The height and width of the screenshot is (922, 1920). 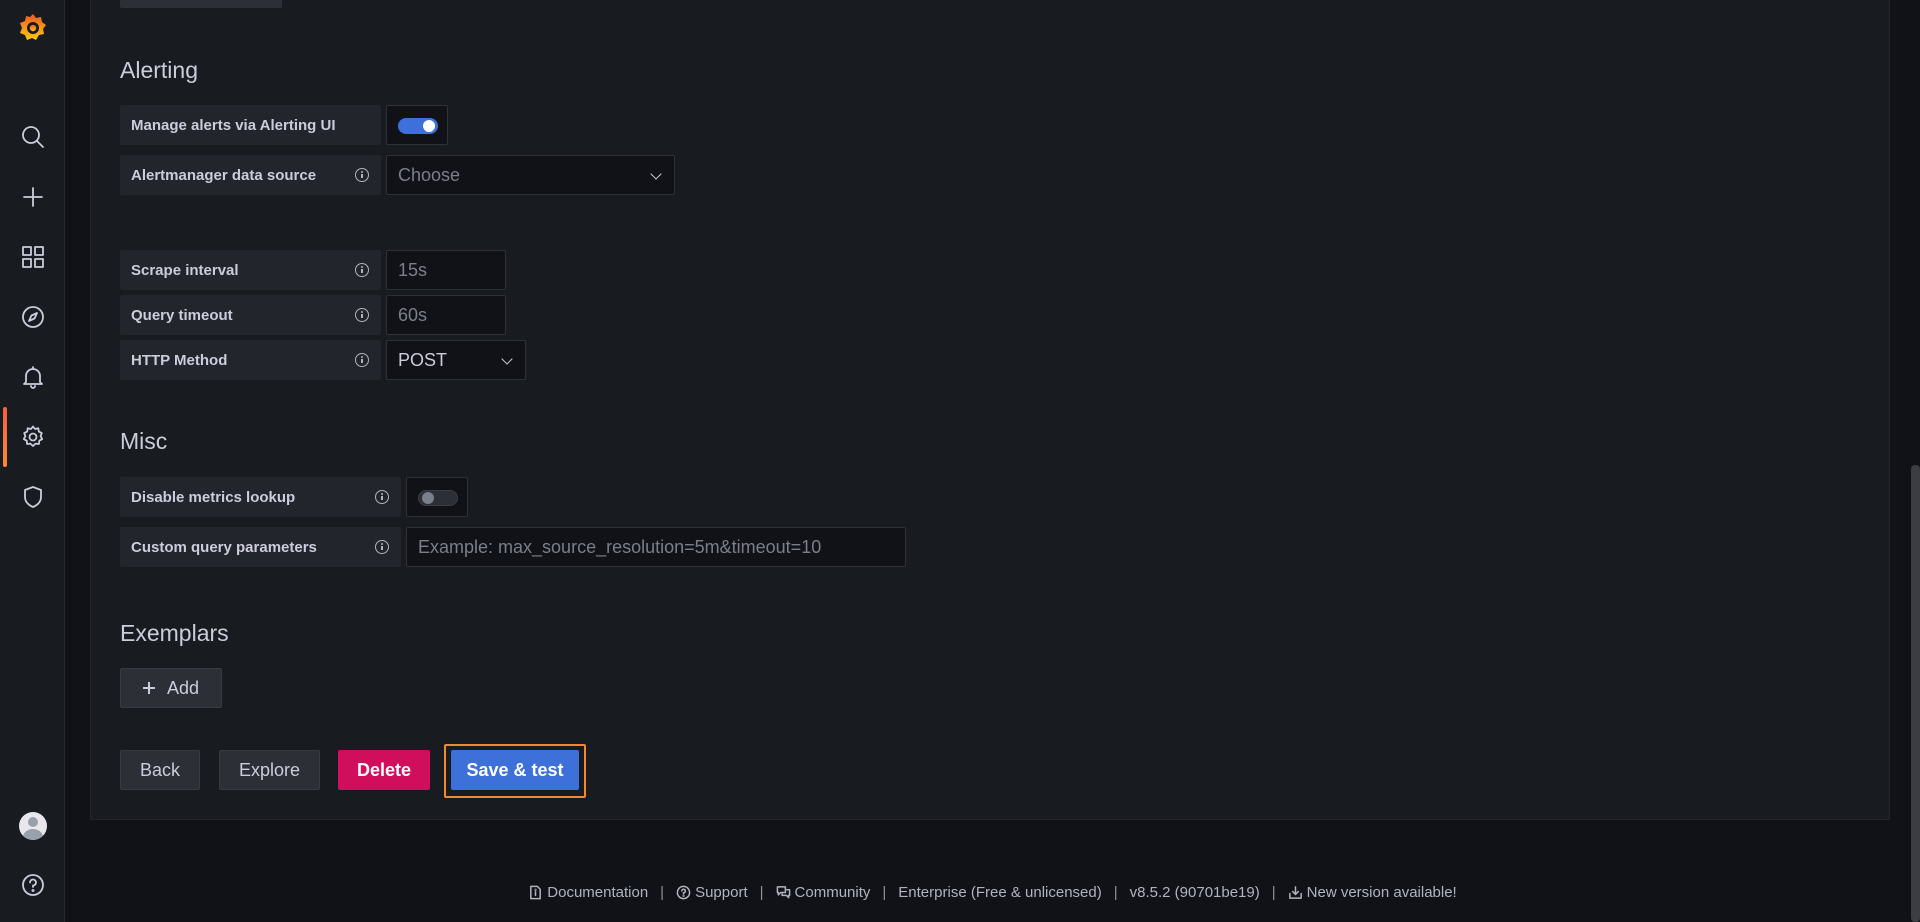 I want to click on gear-icon, so click(x=32, y=436).